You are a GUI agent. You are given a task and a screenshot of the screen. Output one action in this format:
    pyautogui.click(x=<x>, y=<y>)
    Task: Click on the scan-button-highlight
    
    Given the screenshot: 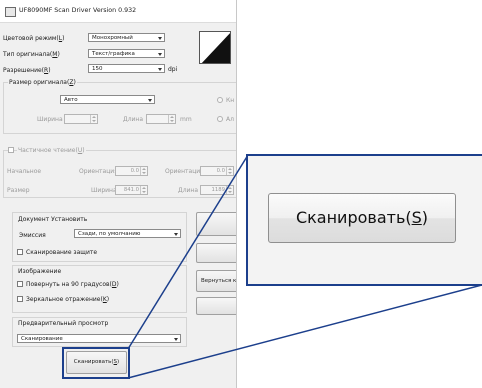 What is the action you would take?
    pyautogui.click(x=96, y=363)
    